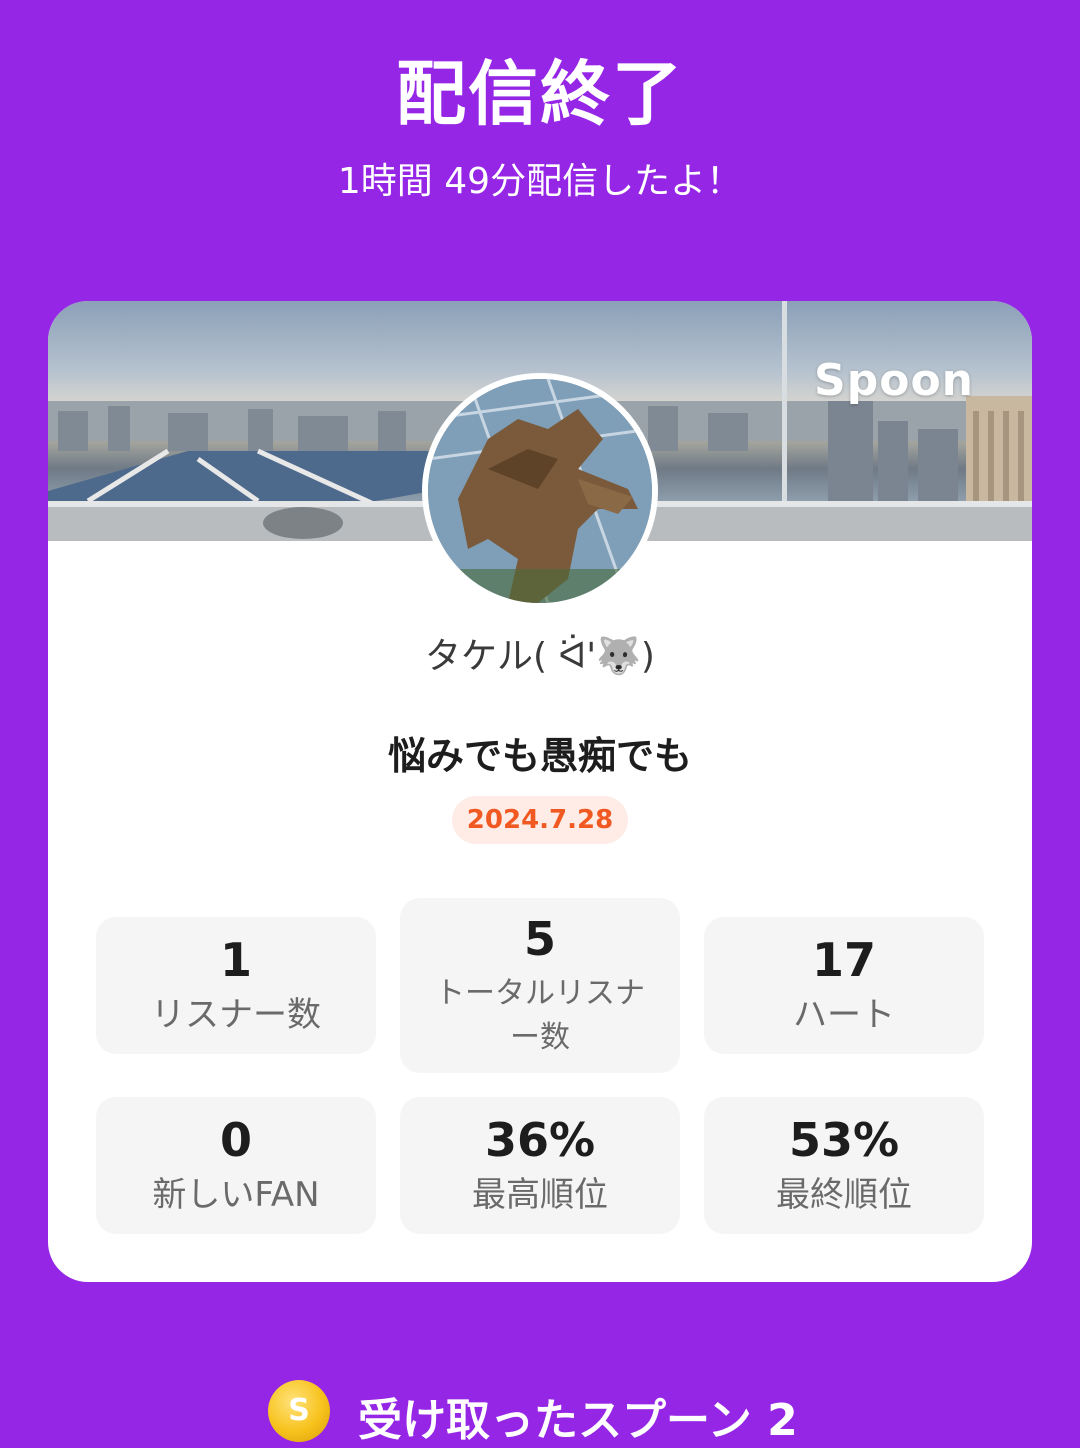 This screenshot has width=1080, height=1448. I want to click on stat-label: 最高順位, so click(540, 1195).